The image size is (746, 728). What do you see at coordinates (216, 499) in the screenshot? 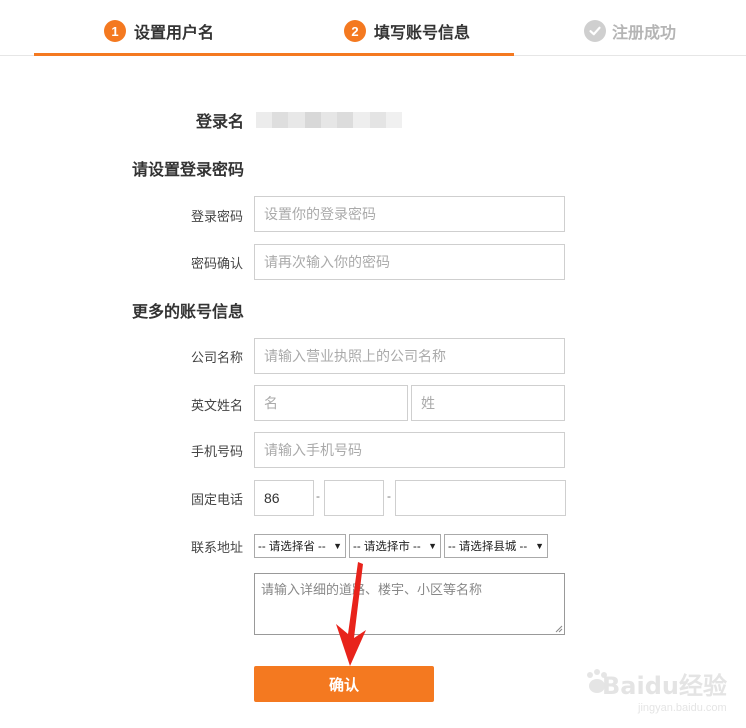
I see `landline-label: 固定电话` at bounding box center [216, 499].